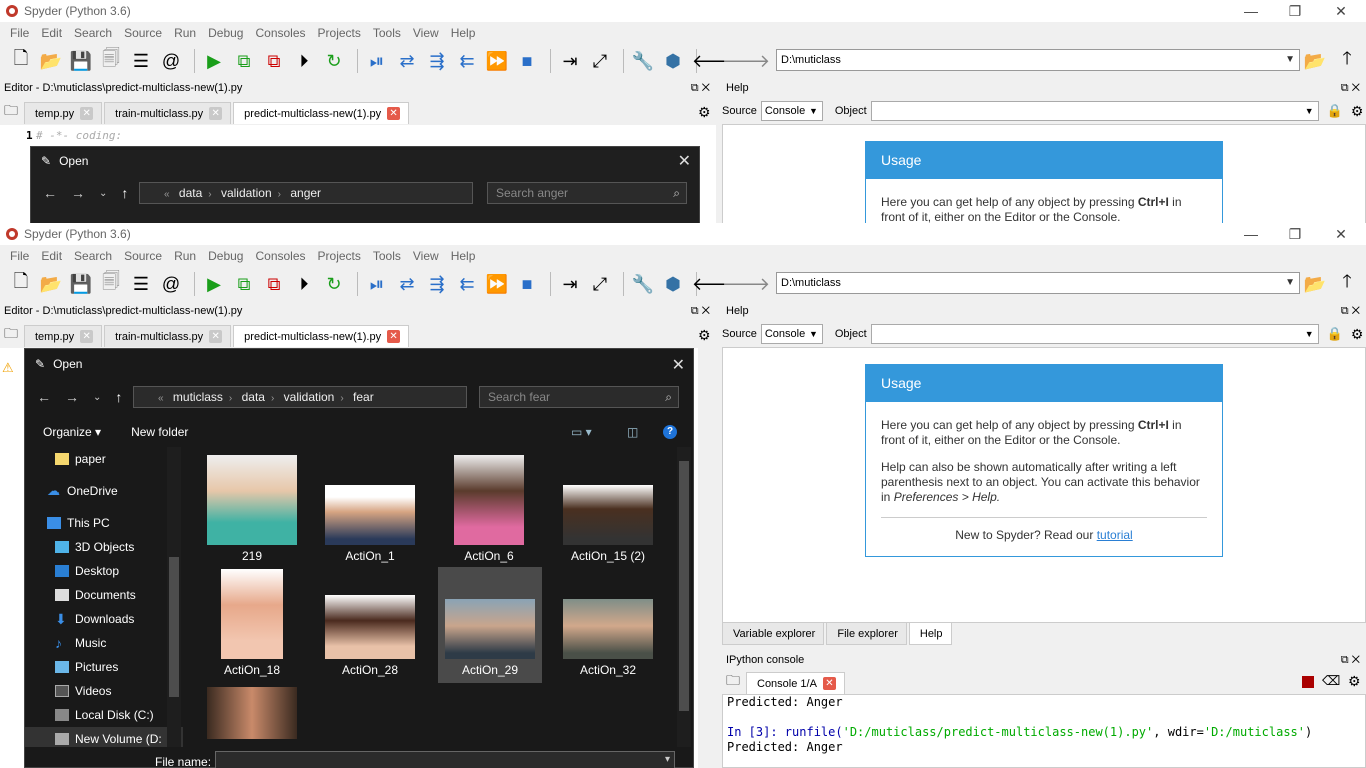  What do you see at coordinates (104, 491) in the screenshot?
I see `sidebar-item-onedrive: ☁ OneDrive` at bounding box center [104, 491].